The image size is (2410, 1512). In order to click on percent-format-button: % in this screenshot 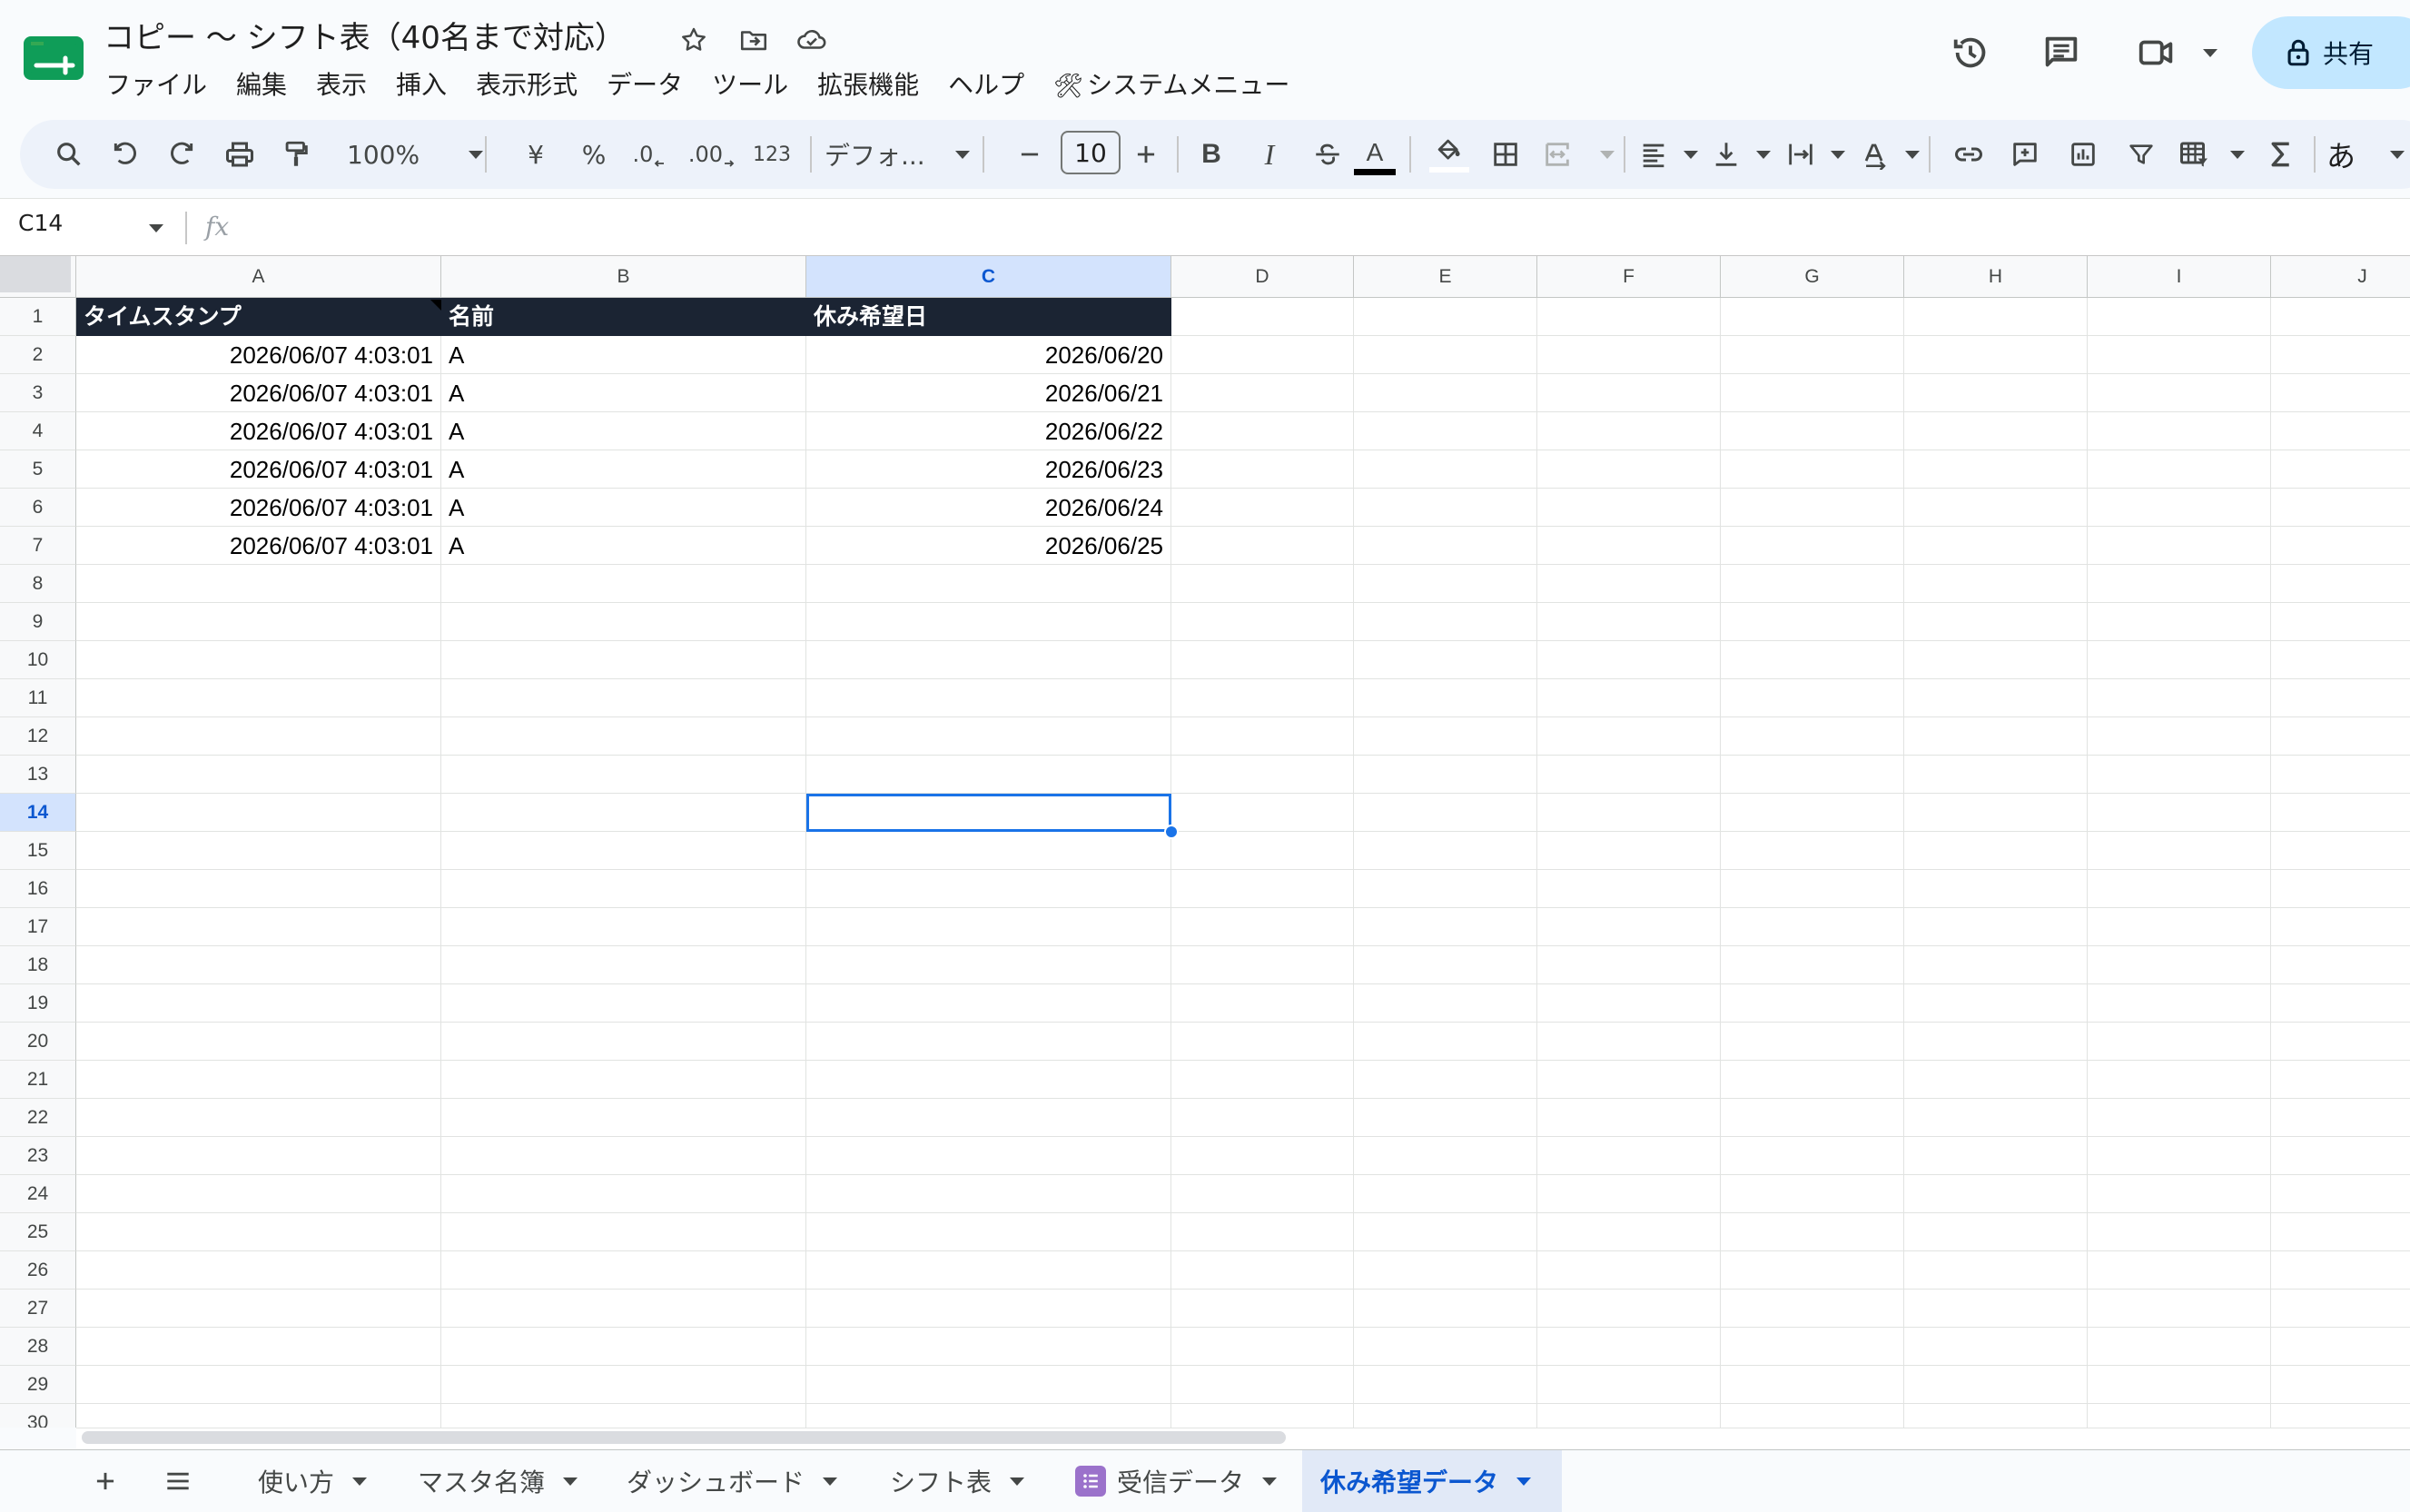, I will do `click(594, 155)`.